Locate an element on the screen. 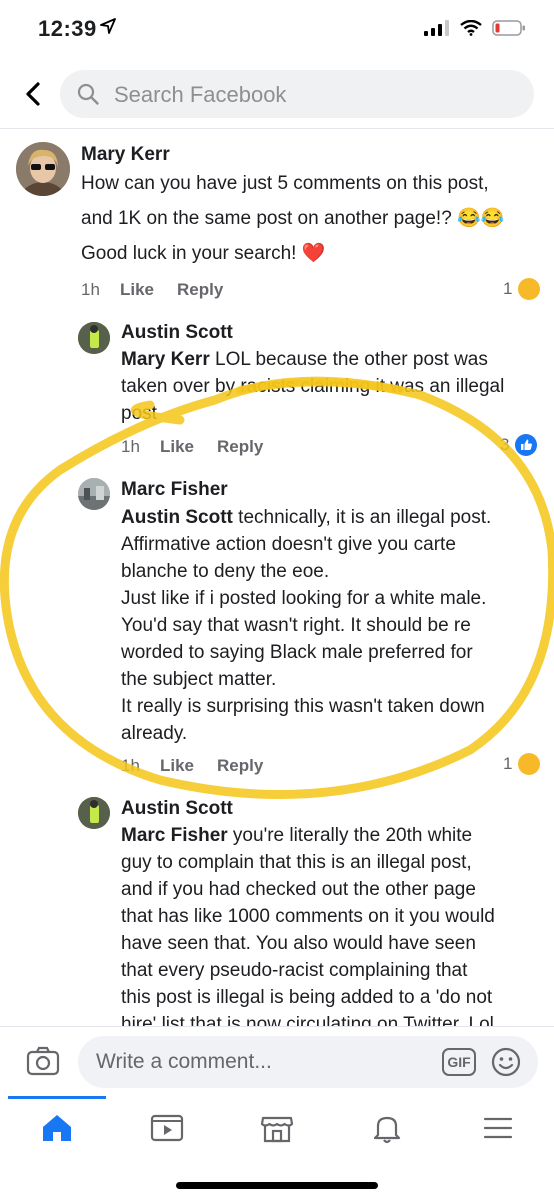  comment-composer: Write a comment... GIF is located at coordinates (277, 1062).